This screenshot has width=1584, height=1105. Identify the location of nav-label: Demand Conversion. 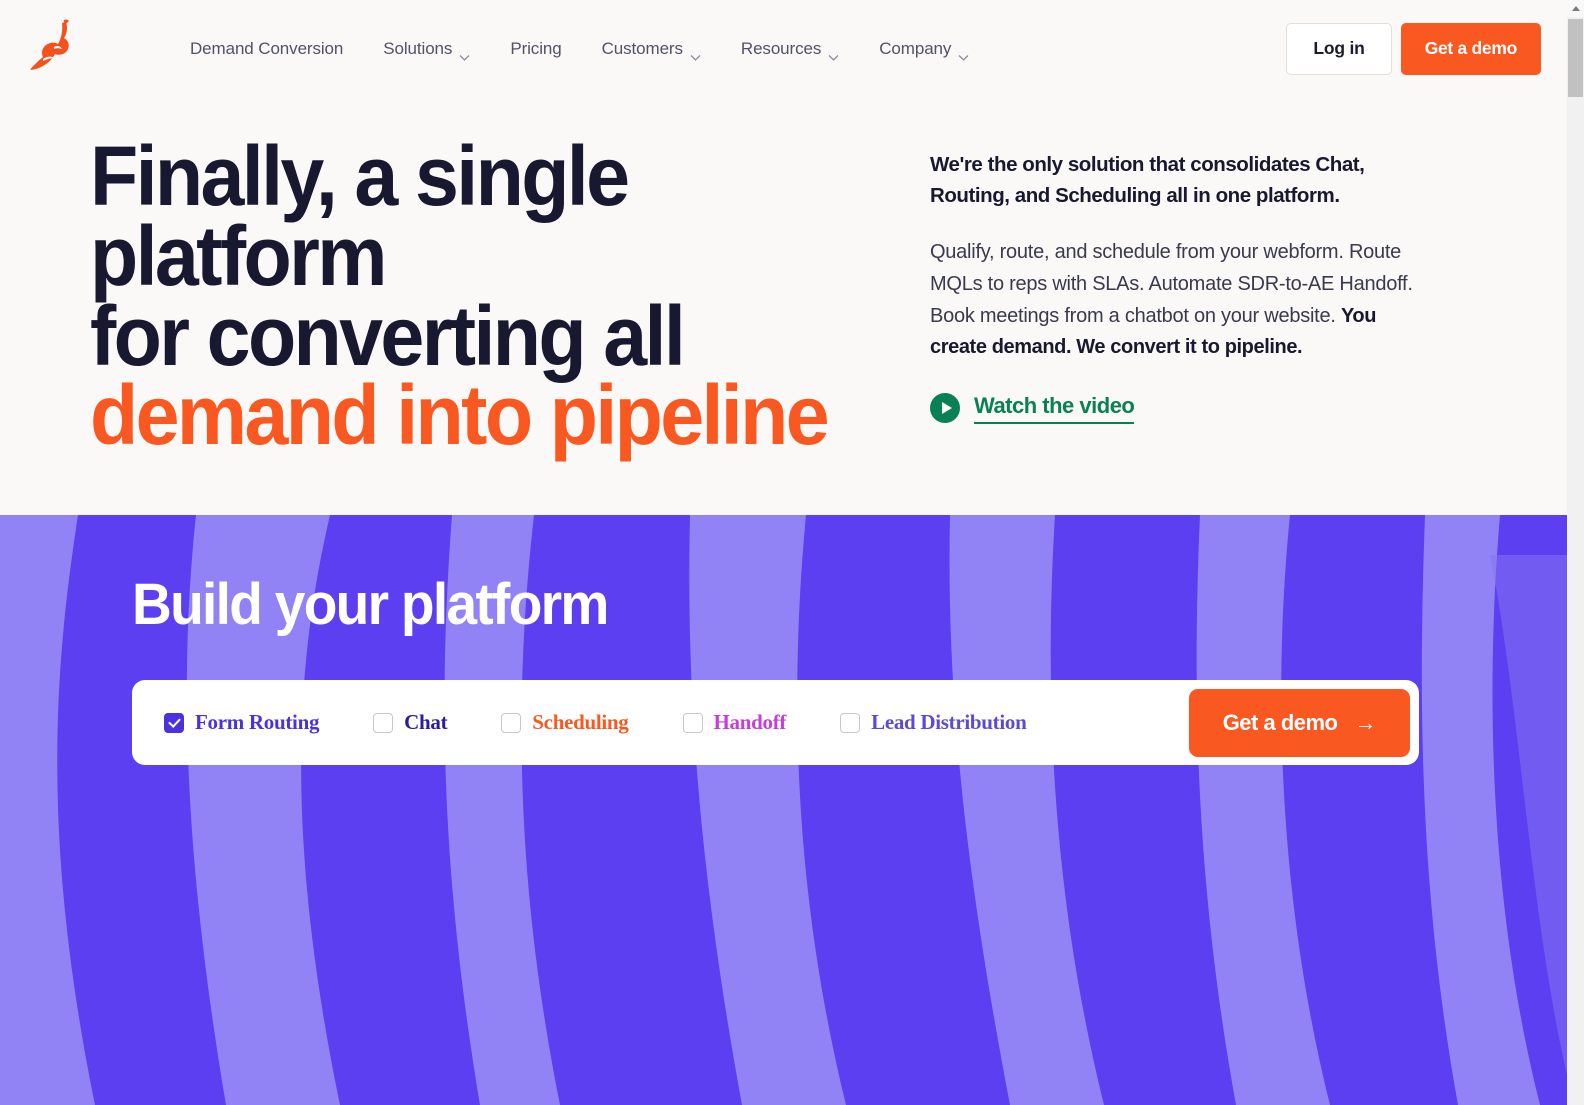
(267, 48).